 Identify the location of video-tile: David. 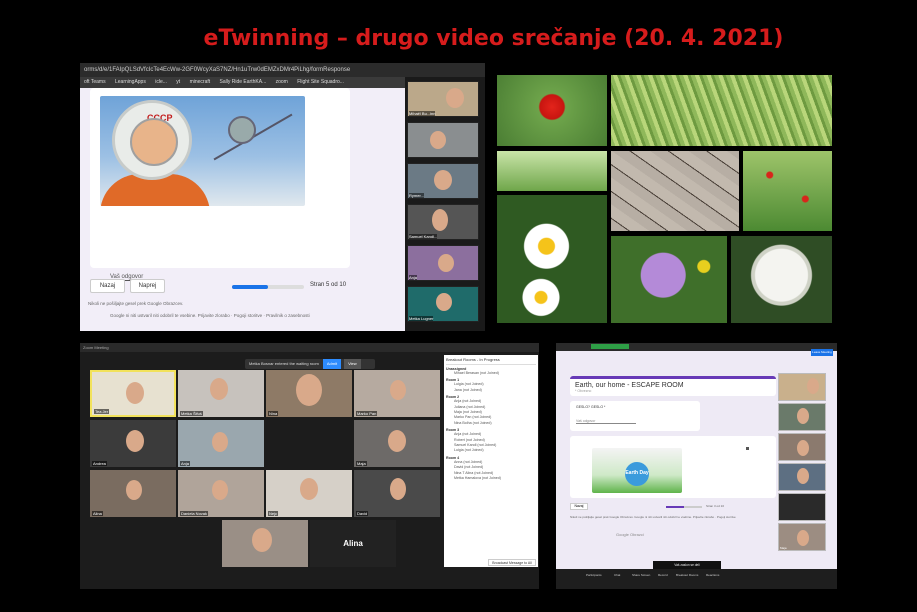
(397, 493).